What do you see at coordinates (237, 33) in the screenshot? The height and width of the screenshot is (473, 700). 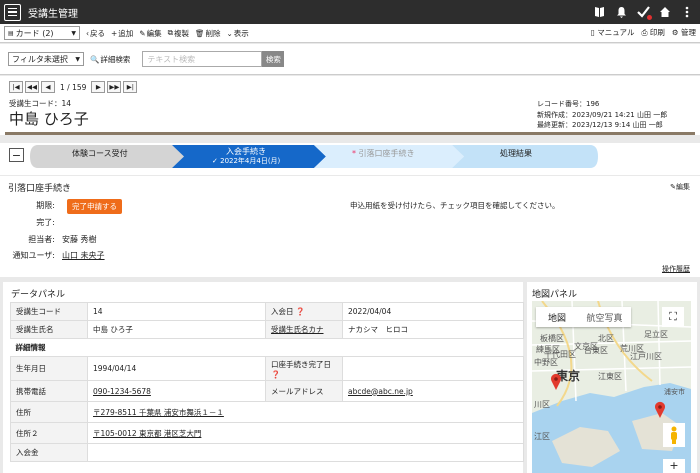 I see `display-button: ⌄ 表示` at bounding box center [237, 33].